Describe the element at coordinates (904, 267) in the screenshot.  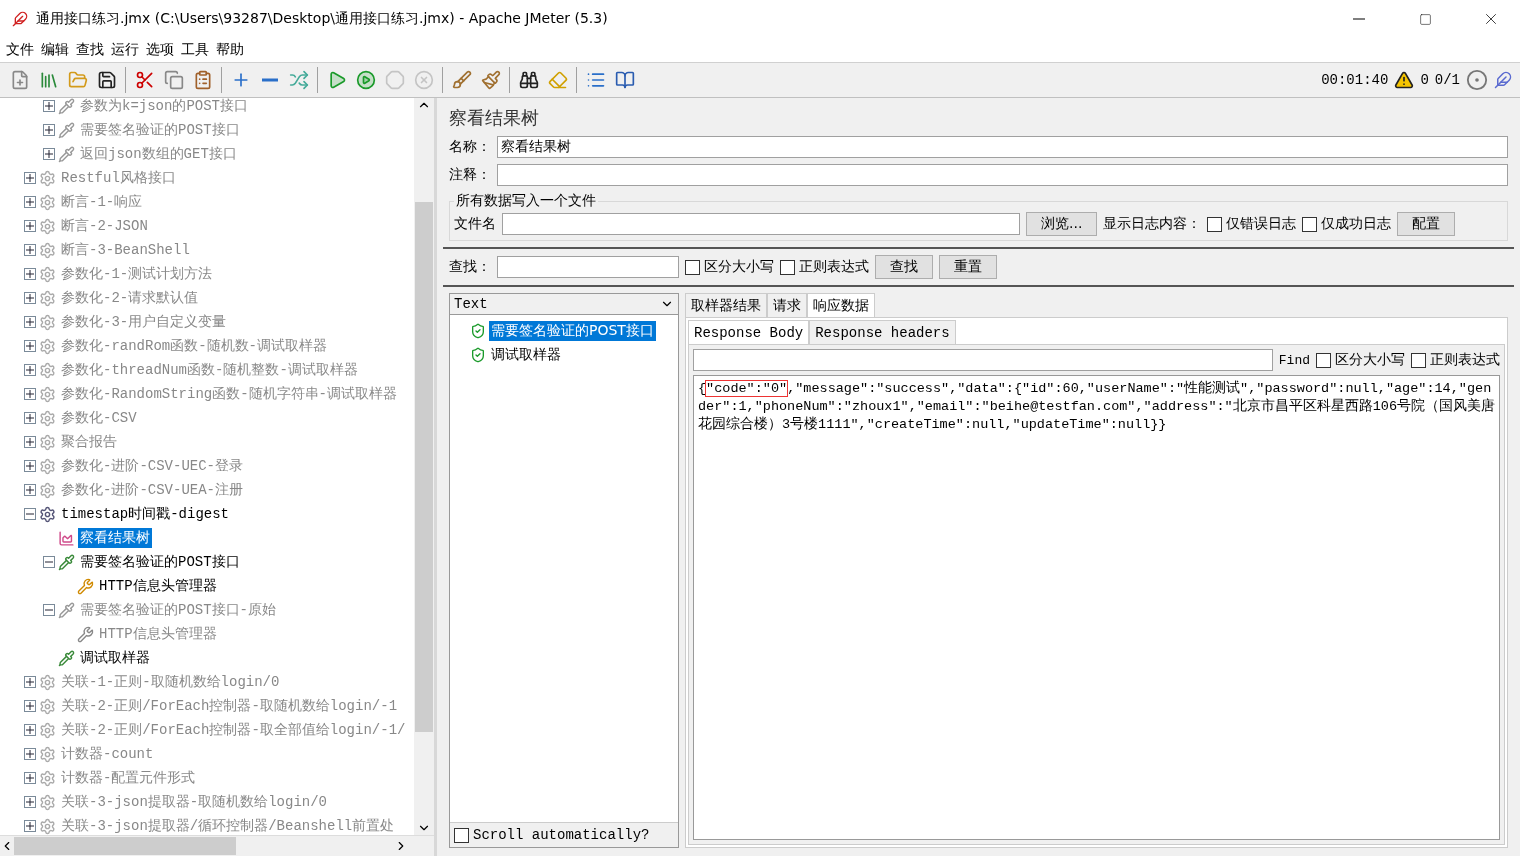
I see `find-button: 查找` at that location.